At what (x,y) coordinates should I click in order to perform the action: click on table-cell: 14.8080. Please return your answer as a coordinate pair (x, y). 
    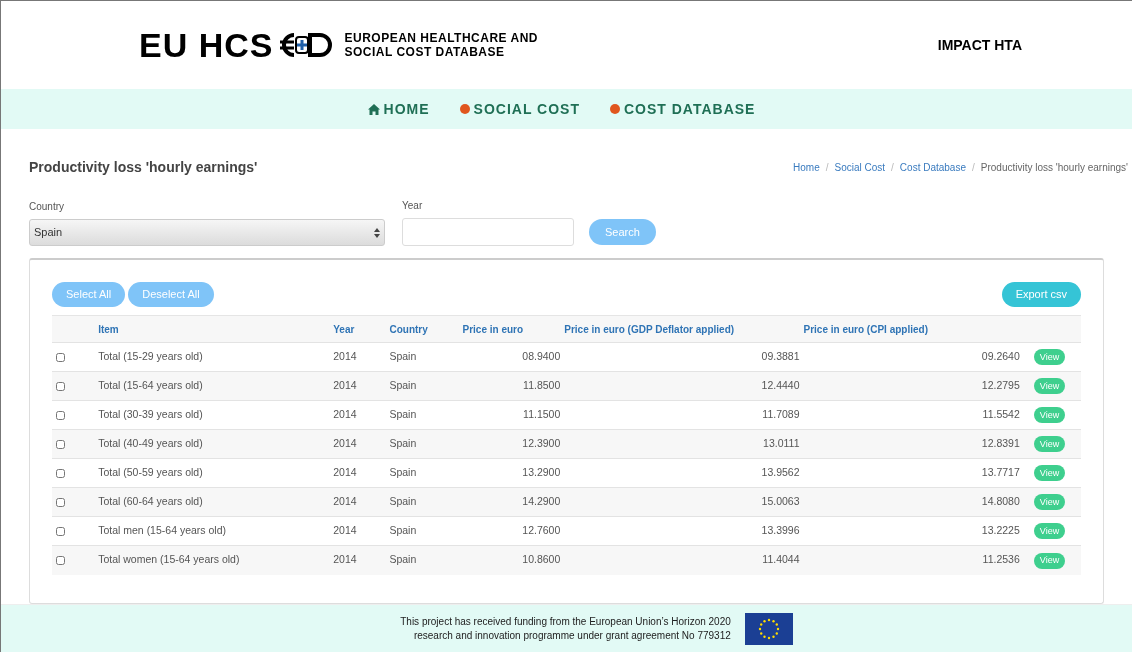
    Looking at the image, I should click on (1000, 501).